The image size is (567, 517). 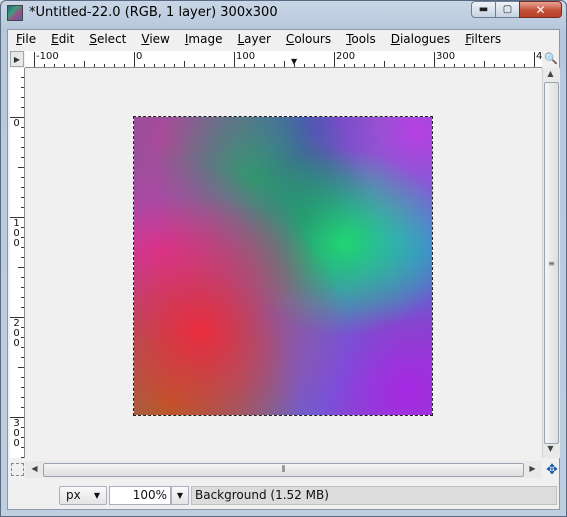 I want to click on scroll-up-icon: ▲, so click(x=550, y=73).